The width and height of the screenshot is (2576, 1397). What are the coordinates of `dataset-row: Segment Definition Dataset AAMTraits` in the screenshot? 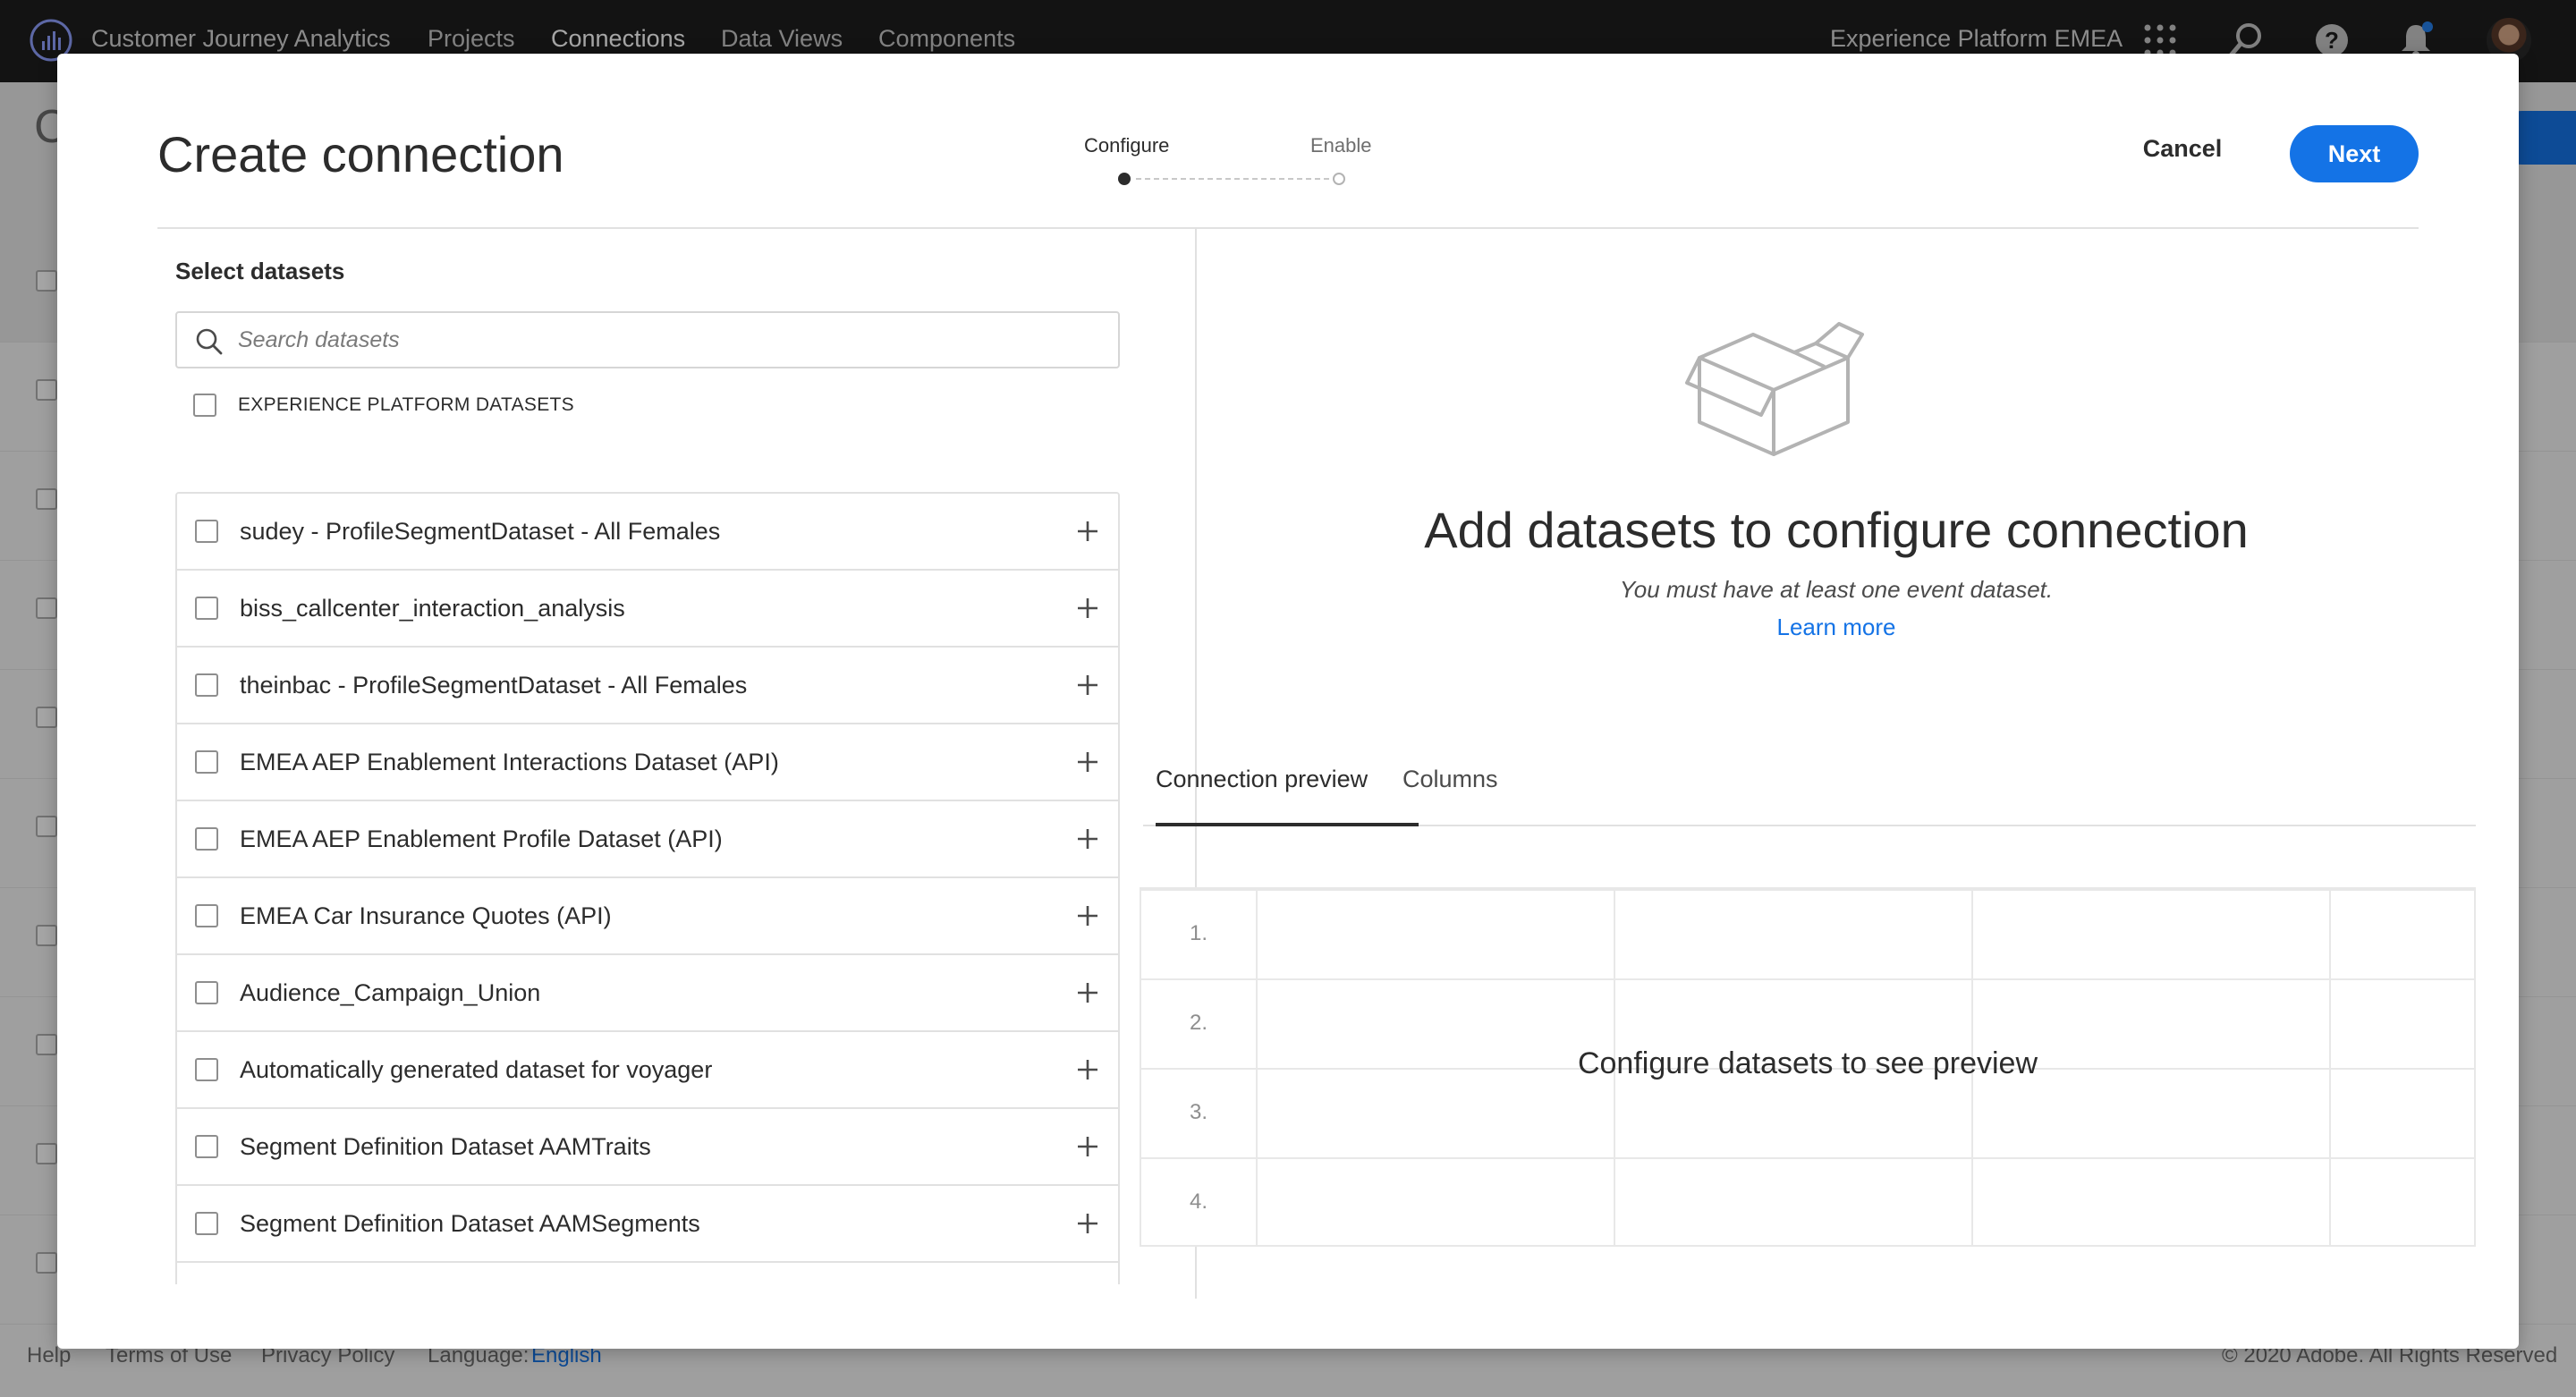 It's located at (647, 1147).